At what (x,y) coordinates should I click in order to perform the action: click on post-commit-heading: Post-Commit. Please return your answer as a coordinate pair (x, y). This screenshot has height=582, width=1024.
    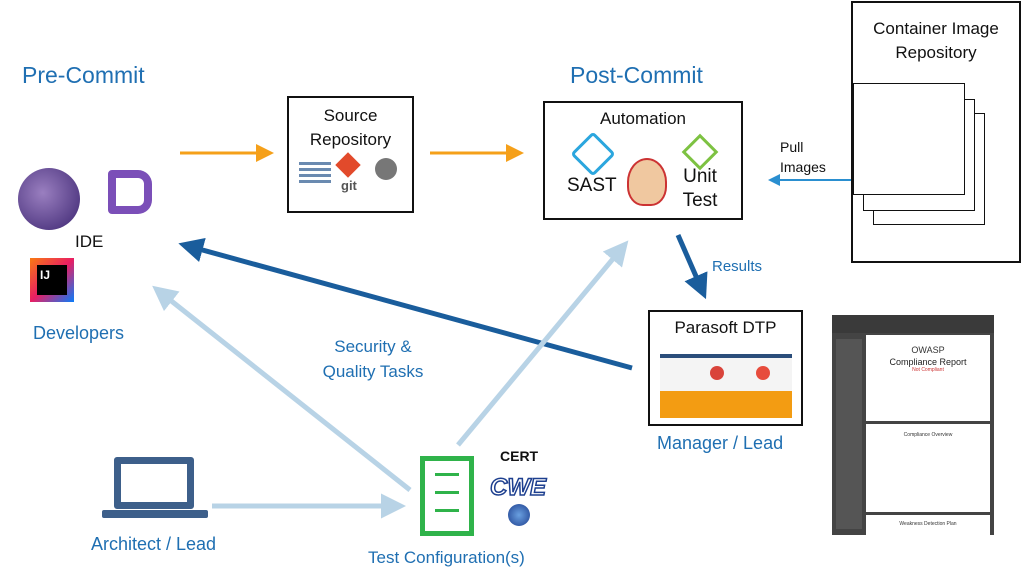
    Looking at the image, I should click on (636, 75).